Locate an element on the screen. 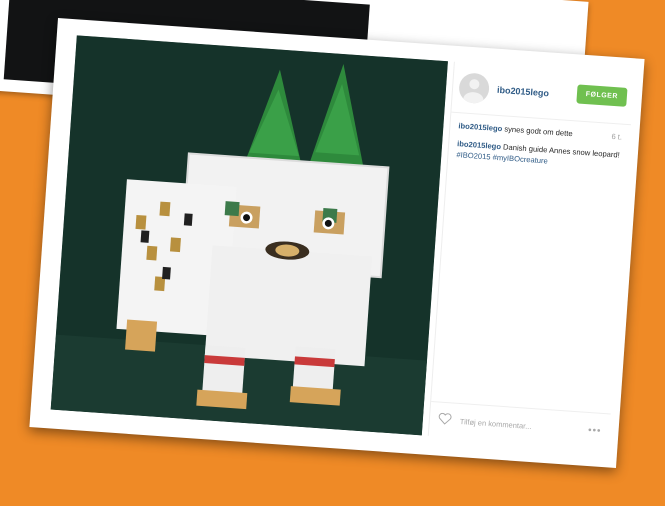 The width and height of the screenshot is (665, 506). likes-line: ibo2015lego synes godt om dette 6 t. is located at coordinates (540, 132).